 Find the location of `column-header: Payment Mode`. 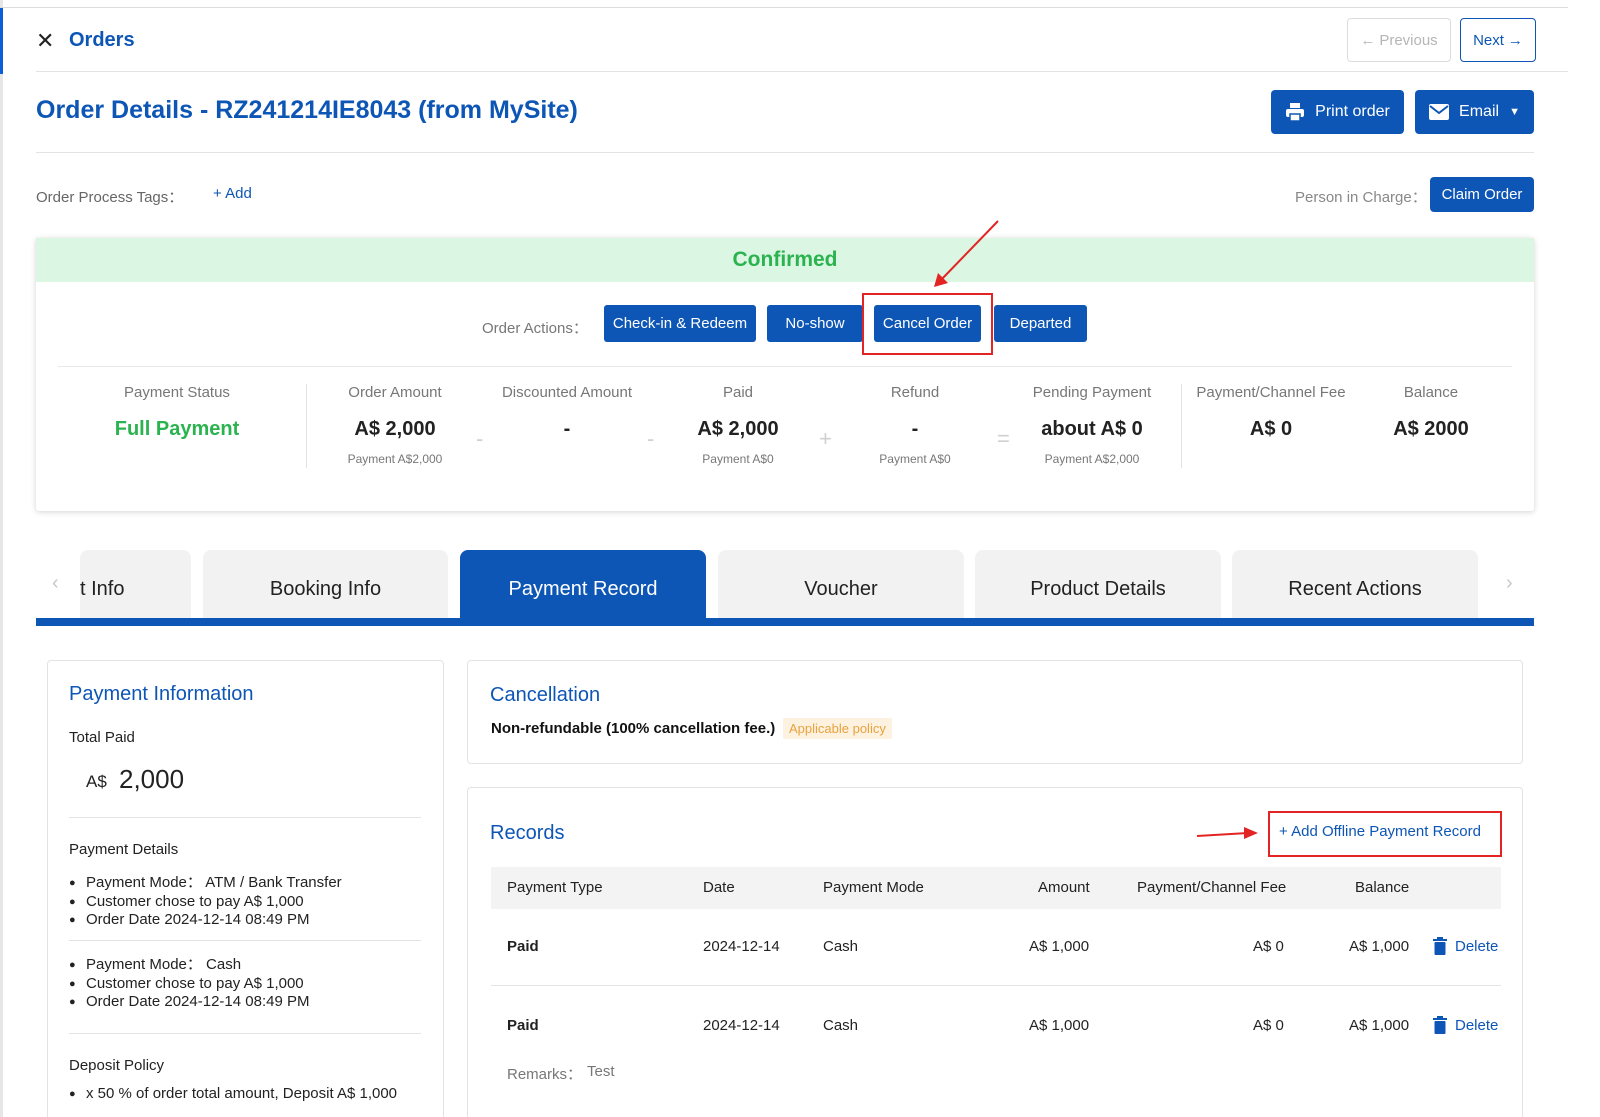

column-header: Payment Mode is located at coordinates (873, 887).